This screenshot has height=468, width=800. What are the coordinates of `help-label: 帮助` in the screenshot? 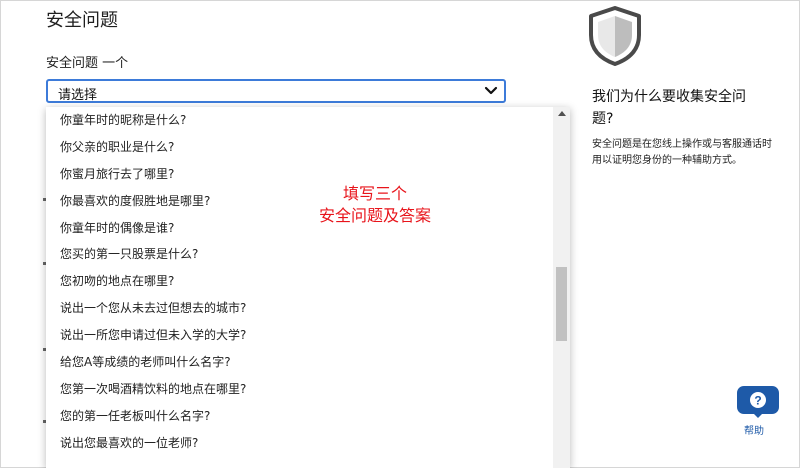 It's located at (754, 429).